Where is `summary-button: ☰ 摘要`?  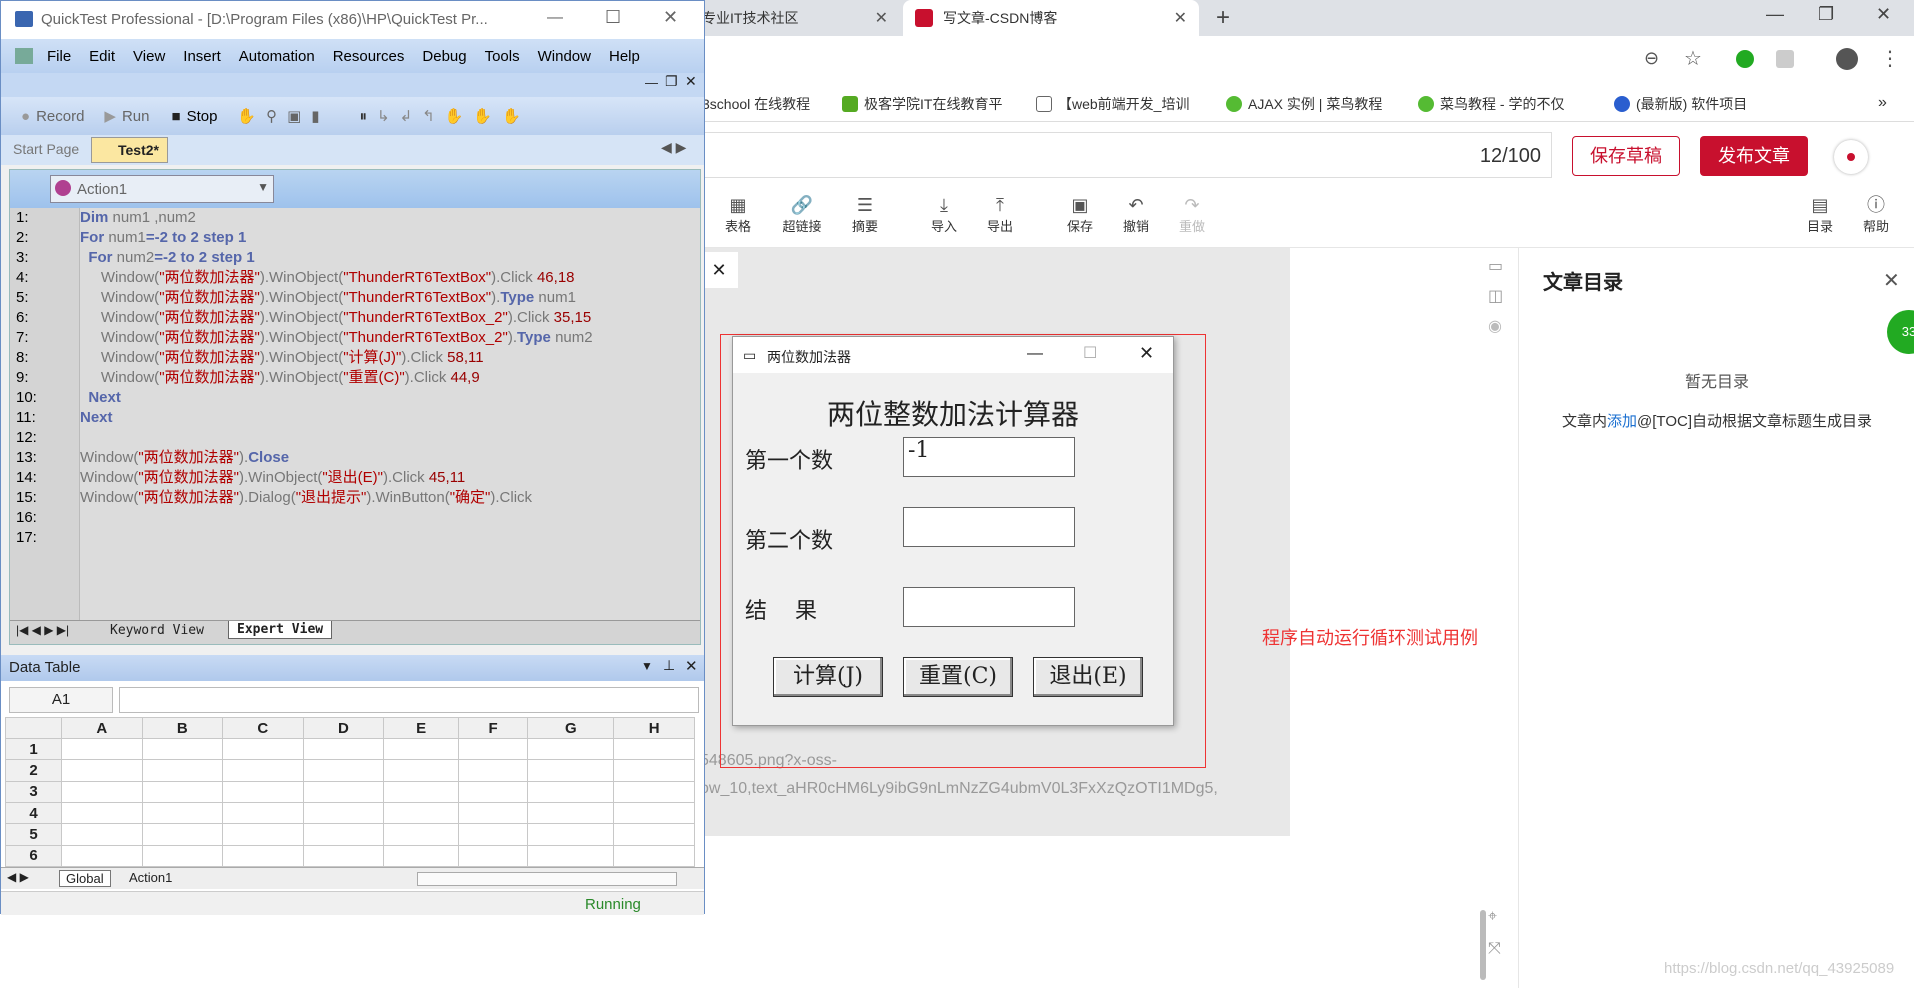 summary-button: ☰ 摘要 is located at coordinates (865, 214).